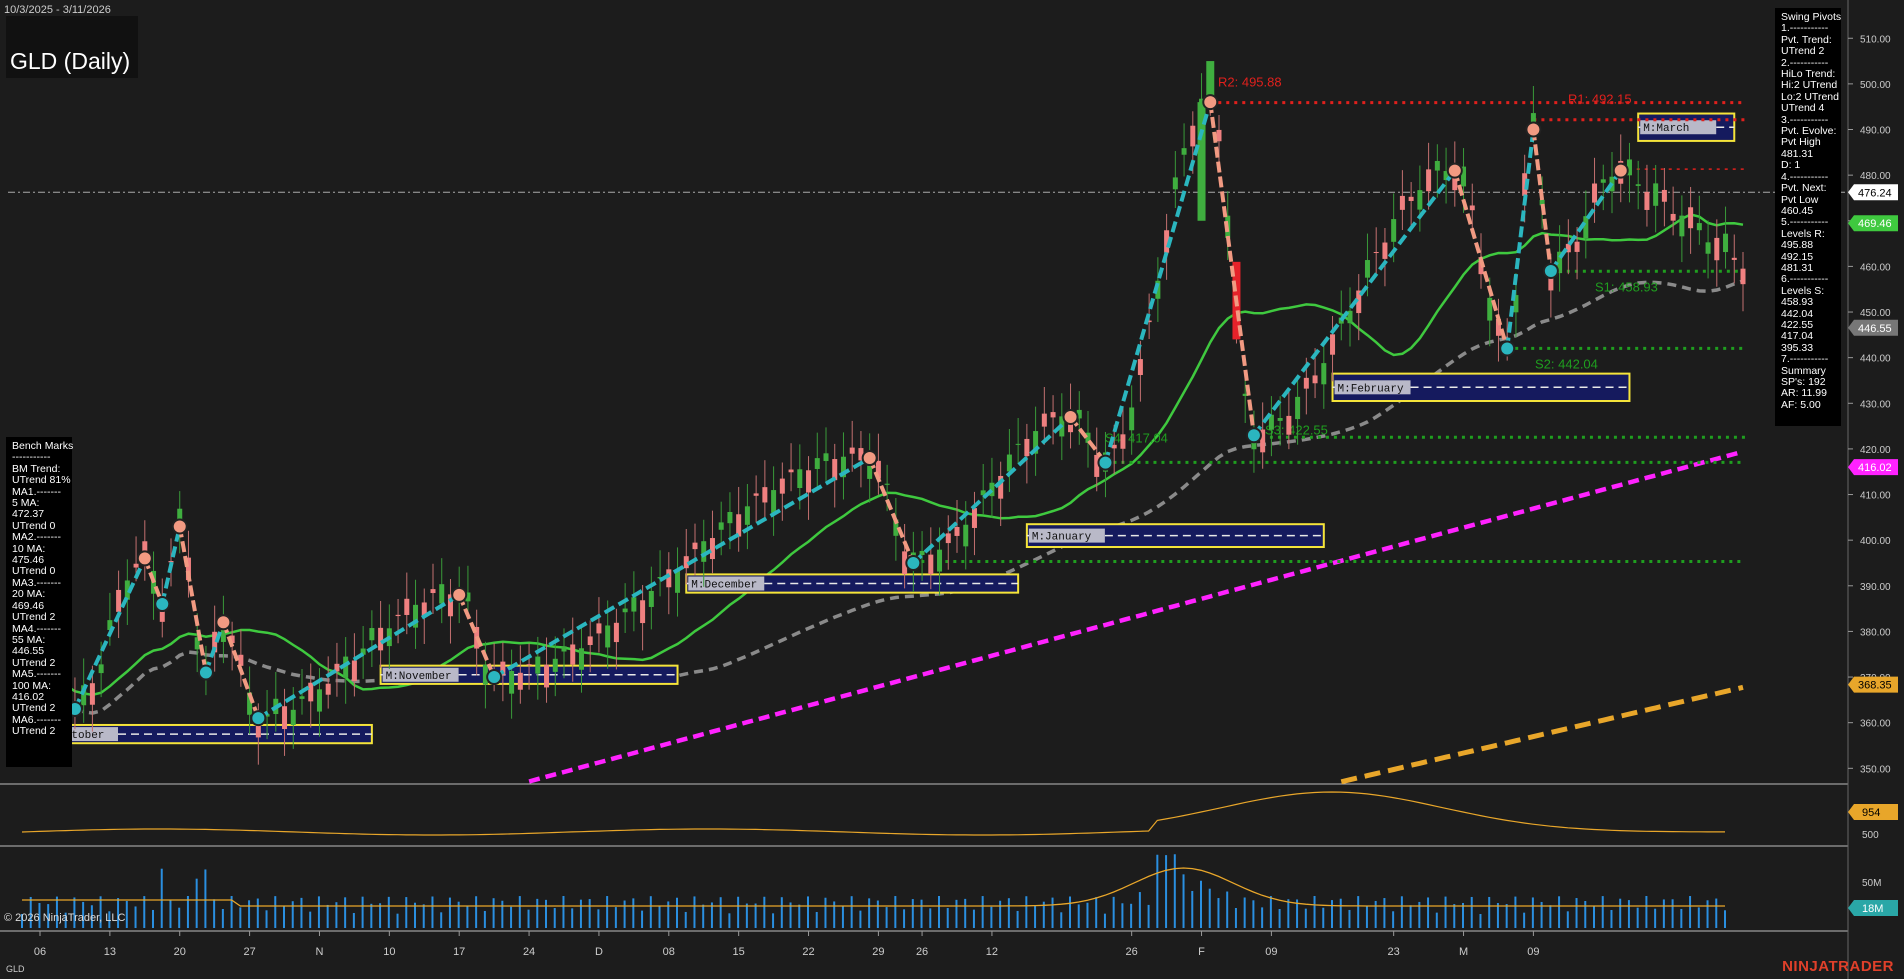 This screenshot has height=979, width=1904. What do you see at coordinates (1600, 99) in the screenshot?
I see `resistance-level-label: R1: 492.15` at bounding box center [1600, 99].